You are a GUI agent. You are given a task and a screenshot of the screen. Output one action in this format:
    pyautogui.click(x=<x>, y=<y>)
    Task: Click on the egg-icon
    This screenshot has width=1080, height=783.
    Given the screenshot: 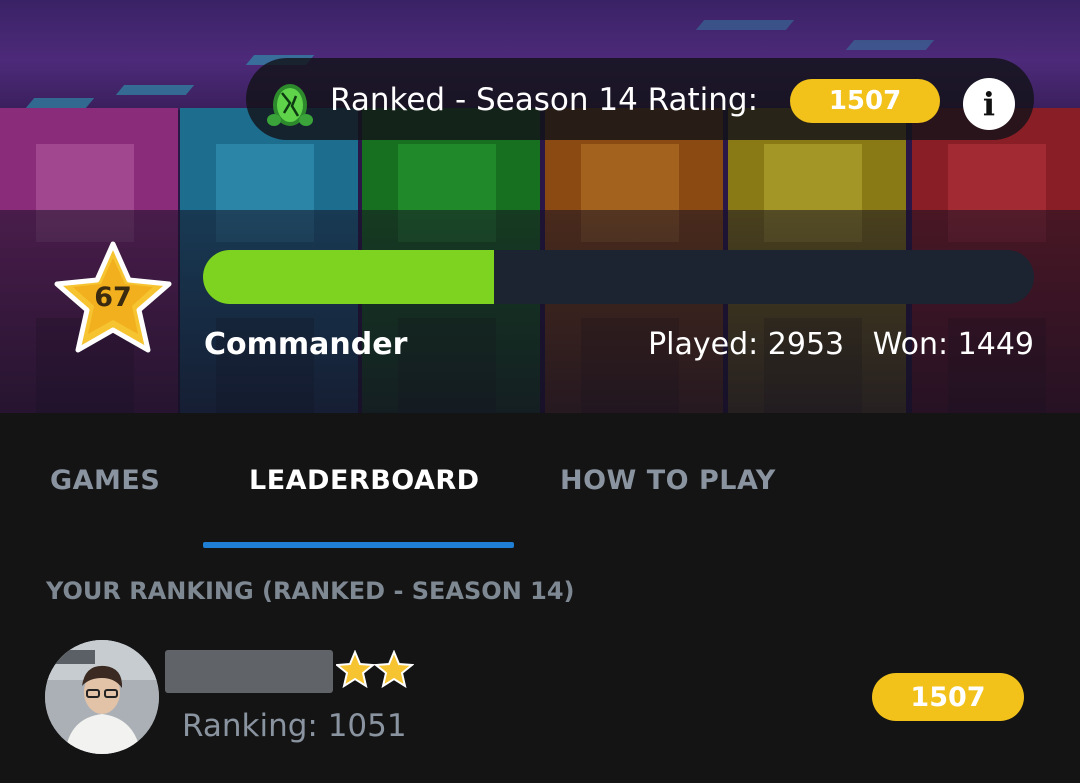 What is the action you would take?
    pyautogui.click(x=290, y=103)
    